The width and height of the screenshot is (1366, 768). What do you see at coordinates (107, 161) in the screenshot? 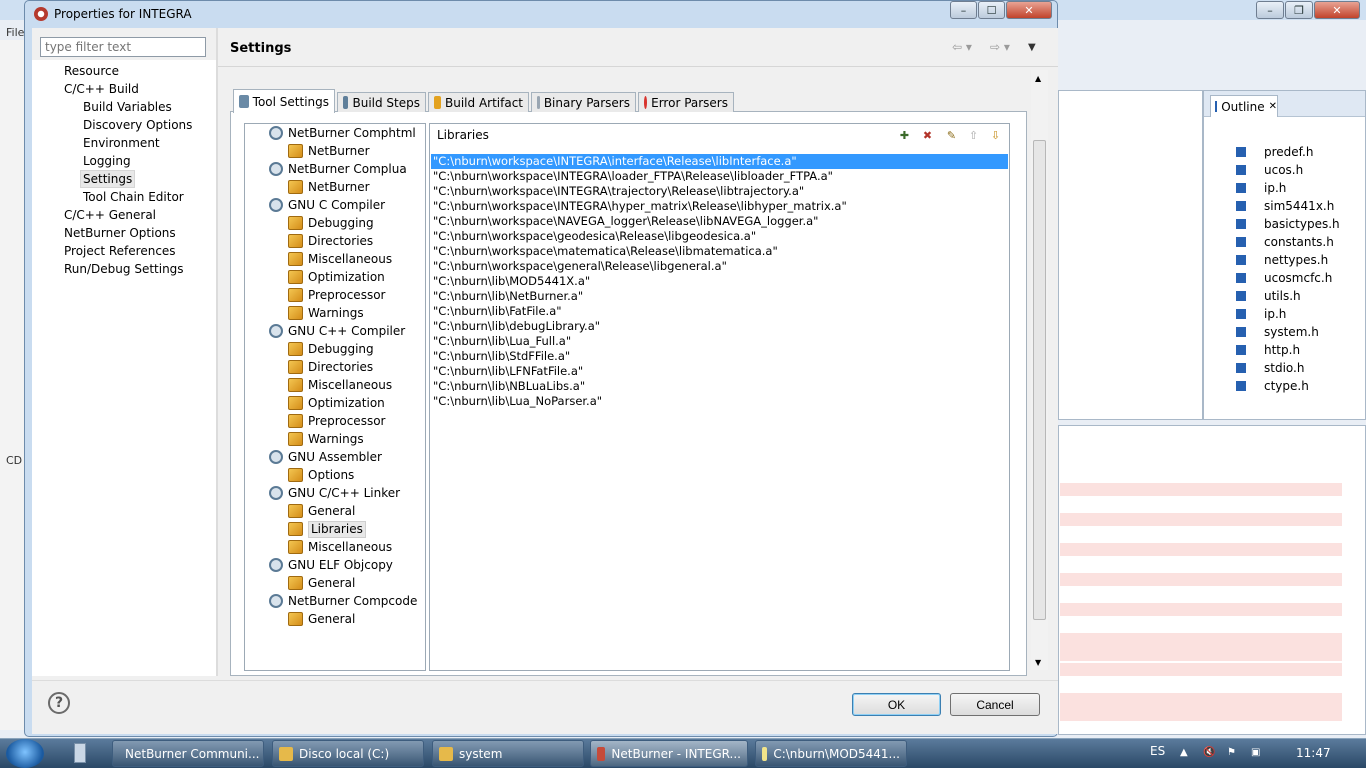
I see `nav-item-logging: Logging` at bounding box center [107, 161].